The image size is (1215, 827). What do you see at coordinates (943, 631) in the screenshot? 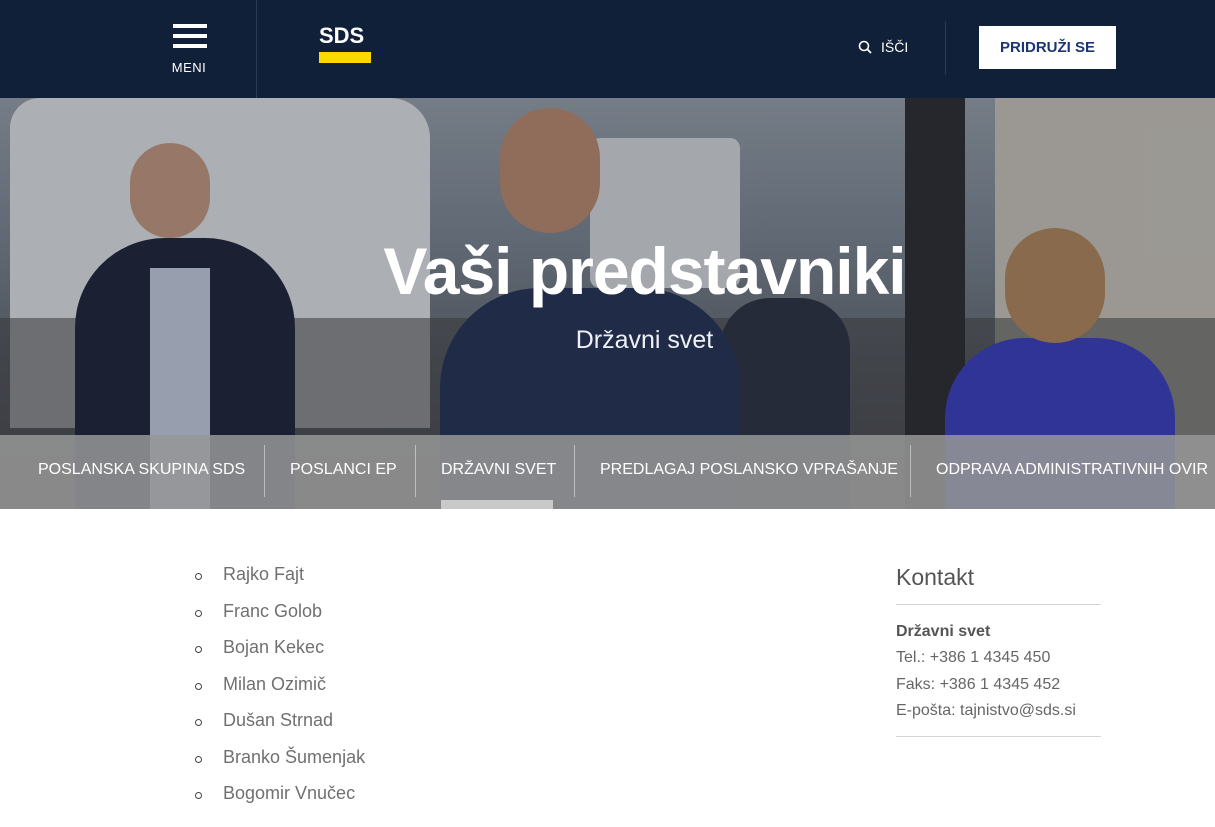
I see `contact-org: Državni svet` at bounding box center [943, 631].